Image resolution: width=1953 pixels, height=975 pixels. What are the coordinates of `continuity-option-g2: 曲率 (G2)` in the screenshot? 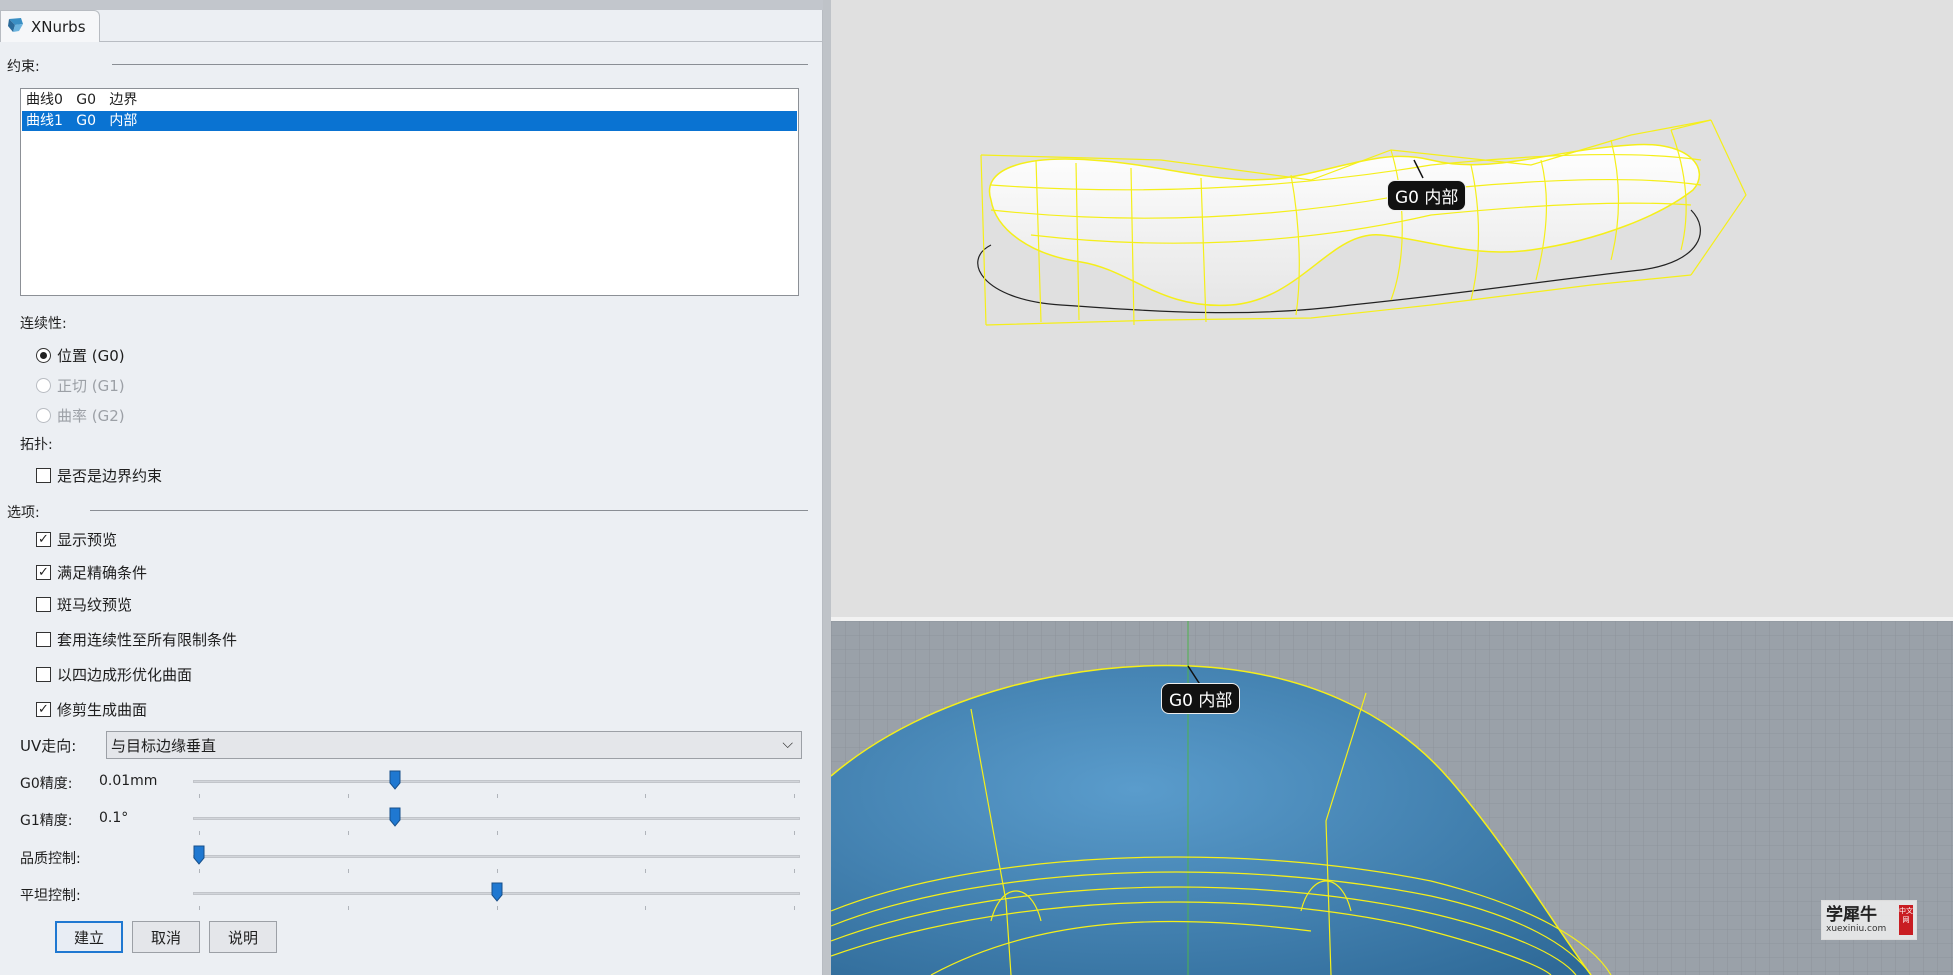 It's located at (80, 415).